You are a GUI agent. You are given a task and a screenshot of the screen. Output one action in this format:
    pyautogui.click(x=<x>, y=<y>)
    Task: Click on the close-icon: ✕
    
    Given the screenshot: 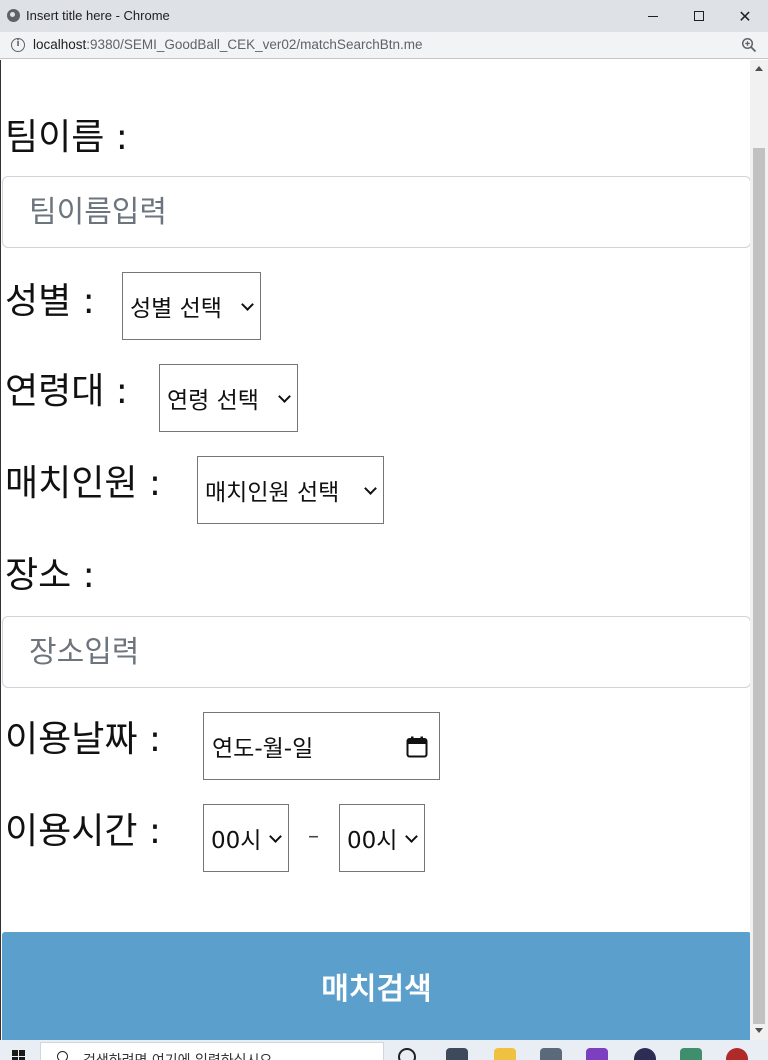 What is the action you would take?
    pyautogui.click(x=745, y=16)
    